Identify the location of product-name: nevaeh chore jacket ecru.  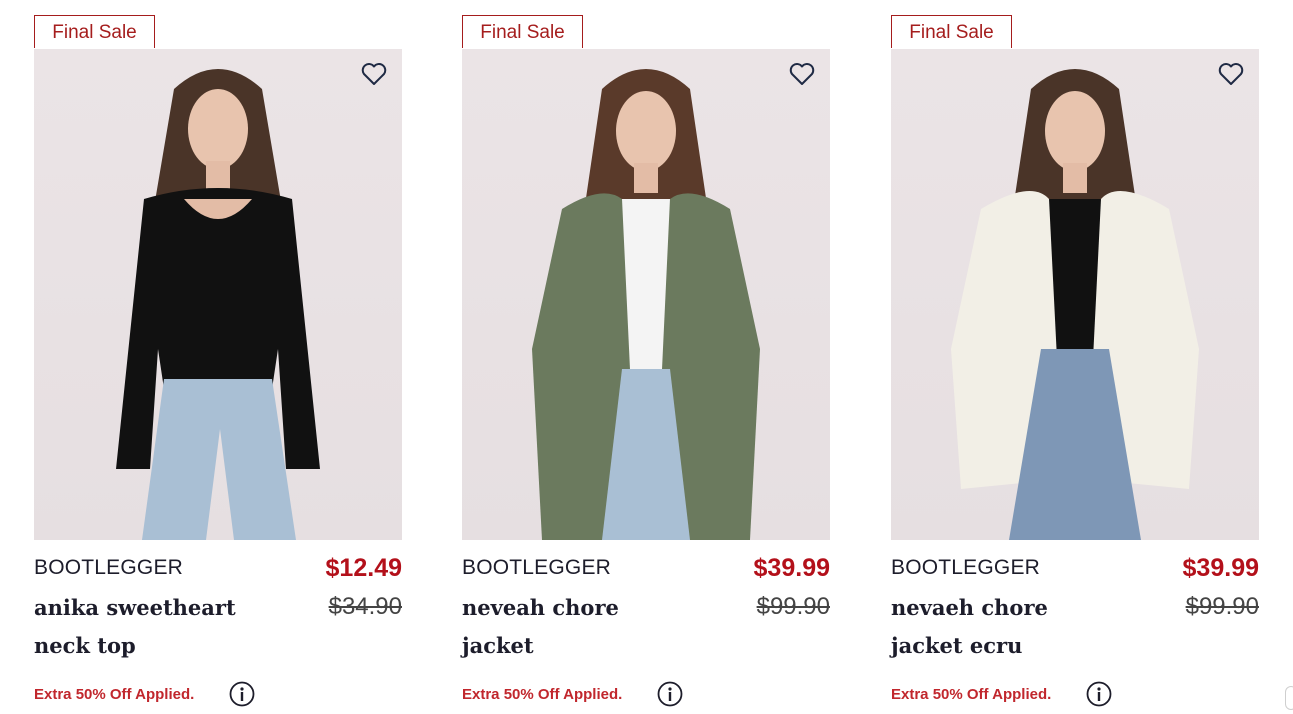
(996, 627).